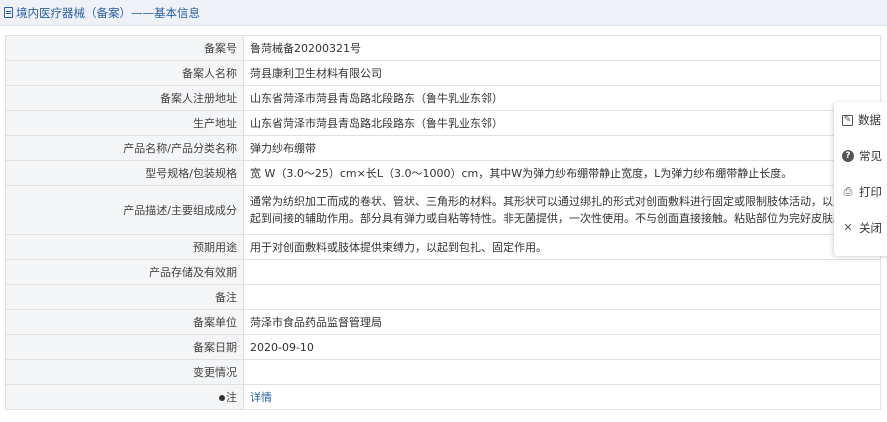 Image resolution: width=887 pixels, height=422 pixels. I want to click on row-label: 预期用途, so click(124, 247).